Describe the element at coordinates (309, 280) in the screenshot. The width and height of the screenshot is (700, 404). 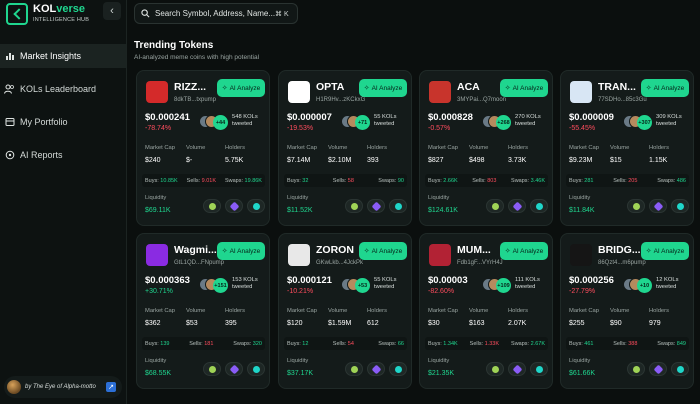
I see `token-price: $0.000121` at that location.